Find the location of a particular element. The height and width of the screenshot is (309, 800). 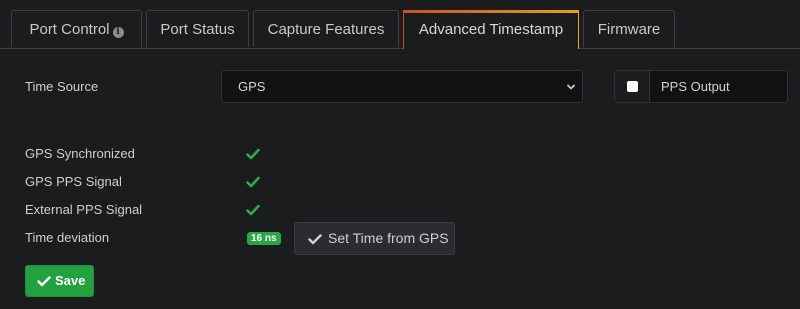

tab-label: Advanced Timestamp is located at coordinates (491, 29).